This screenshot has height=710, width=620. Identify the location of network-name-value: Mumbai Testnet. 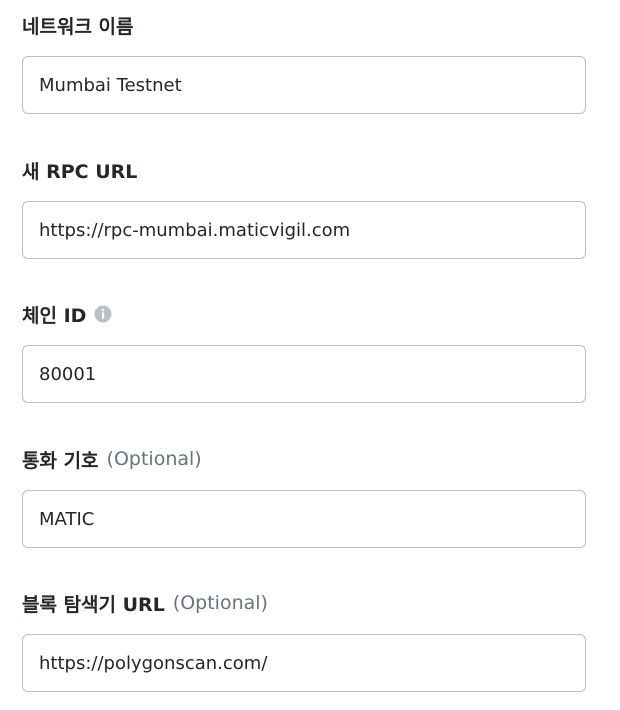
(110, 85).